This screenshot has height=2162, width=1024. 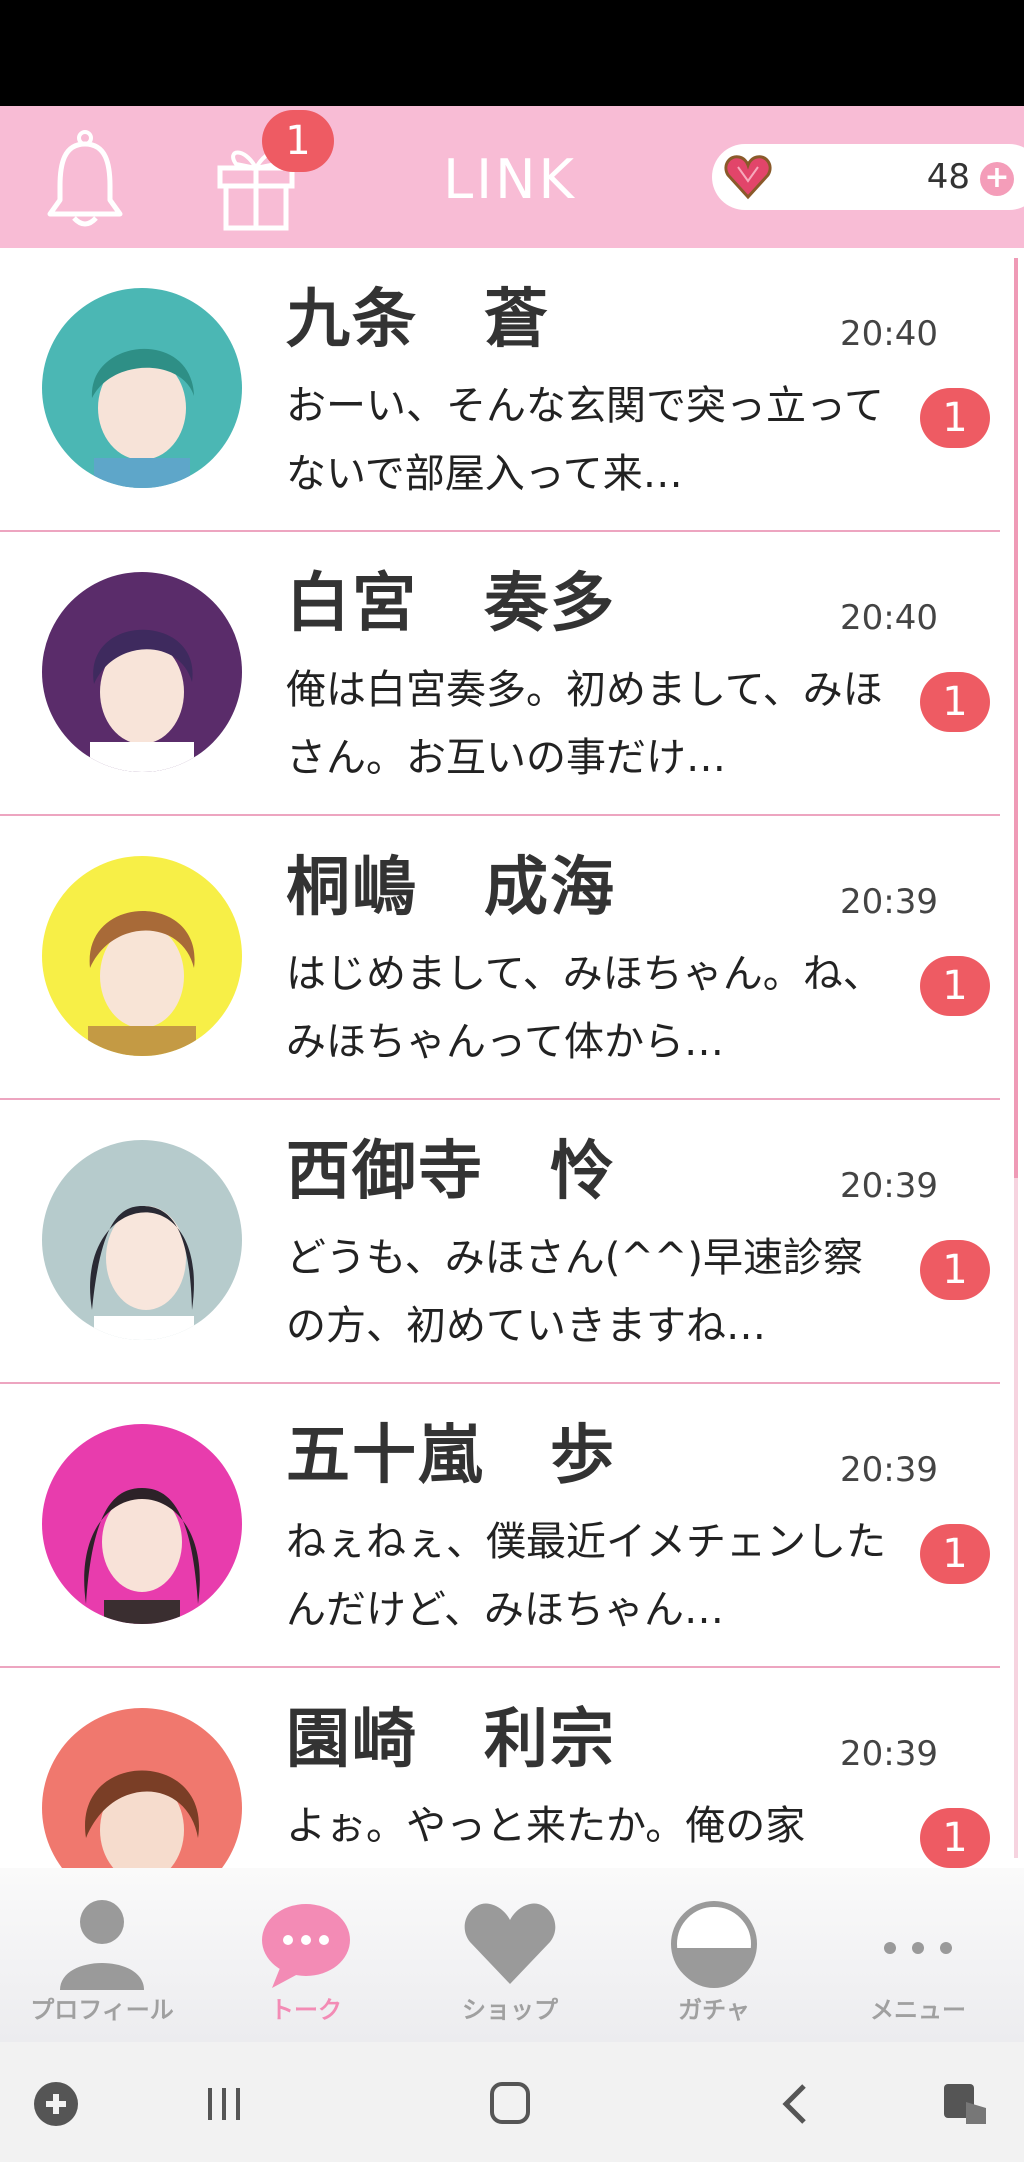 I want to click on nav-gacha: ガチャ, so click(x=714, y=1955).